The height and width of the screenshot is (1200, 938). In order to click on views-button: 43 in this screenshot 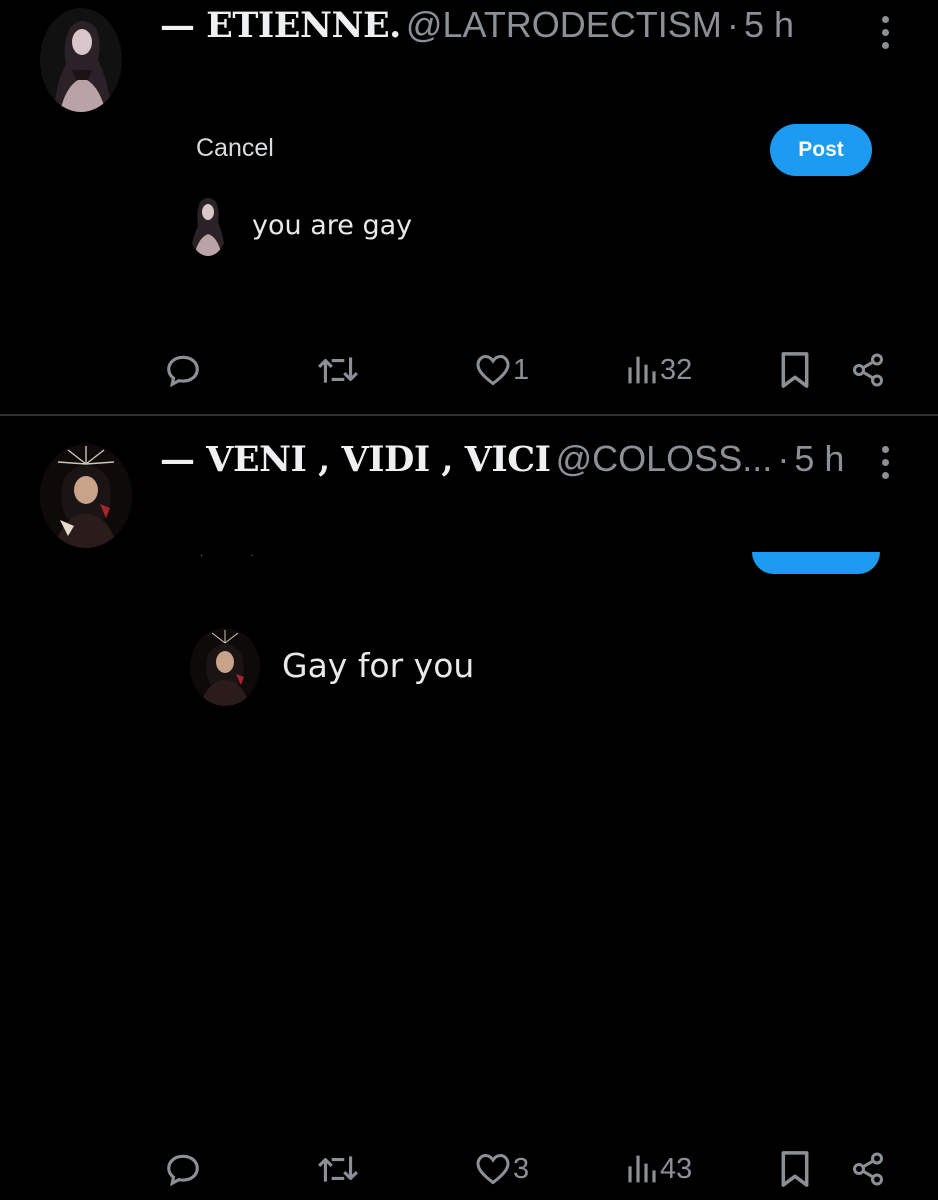, I will do `click(659, 1169)`.